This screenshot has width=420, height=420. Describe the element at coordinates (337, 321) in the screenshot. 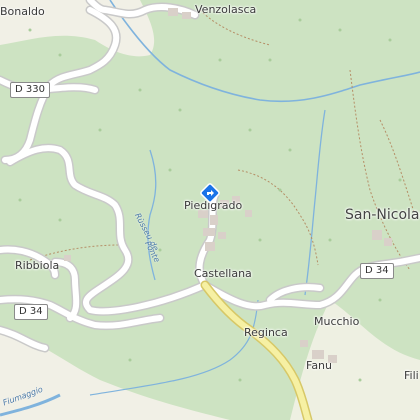

I see `place-label-mucchio: Mucchio` at that location.